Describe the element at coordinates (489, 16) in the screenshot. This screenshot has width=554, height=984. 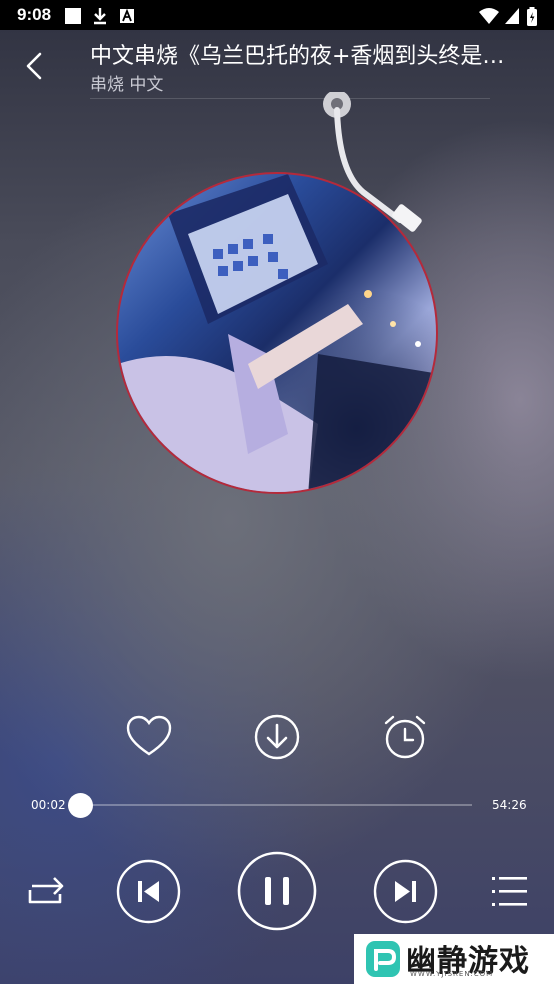
I see `wifi-icon` at that location.